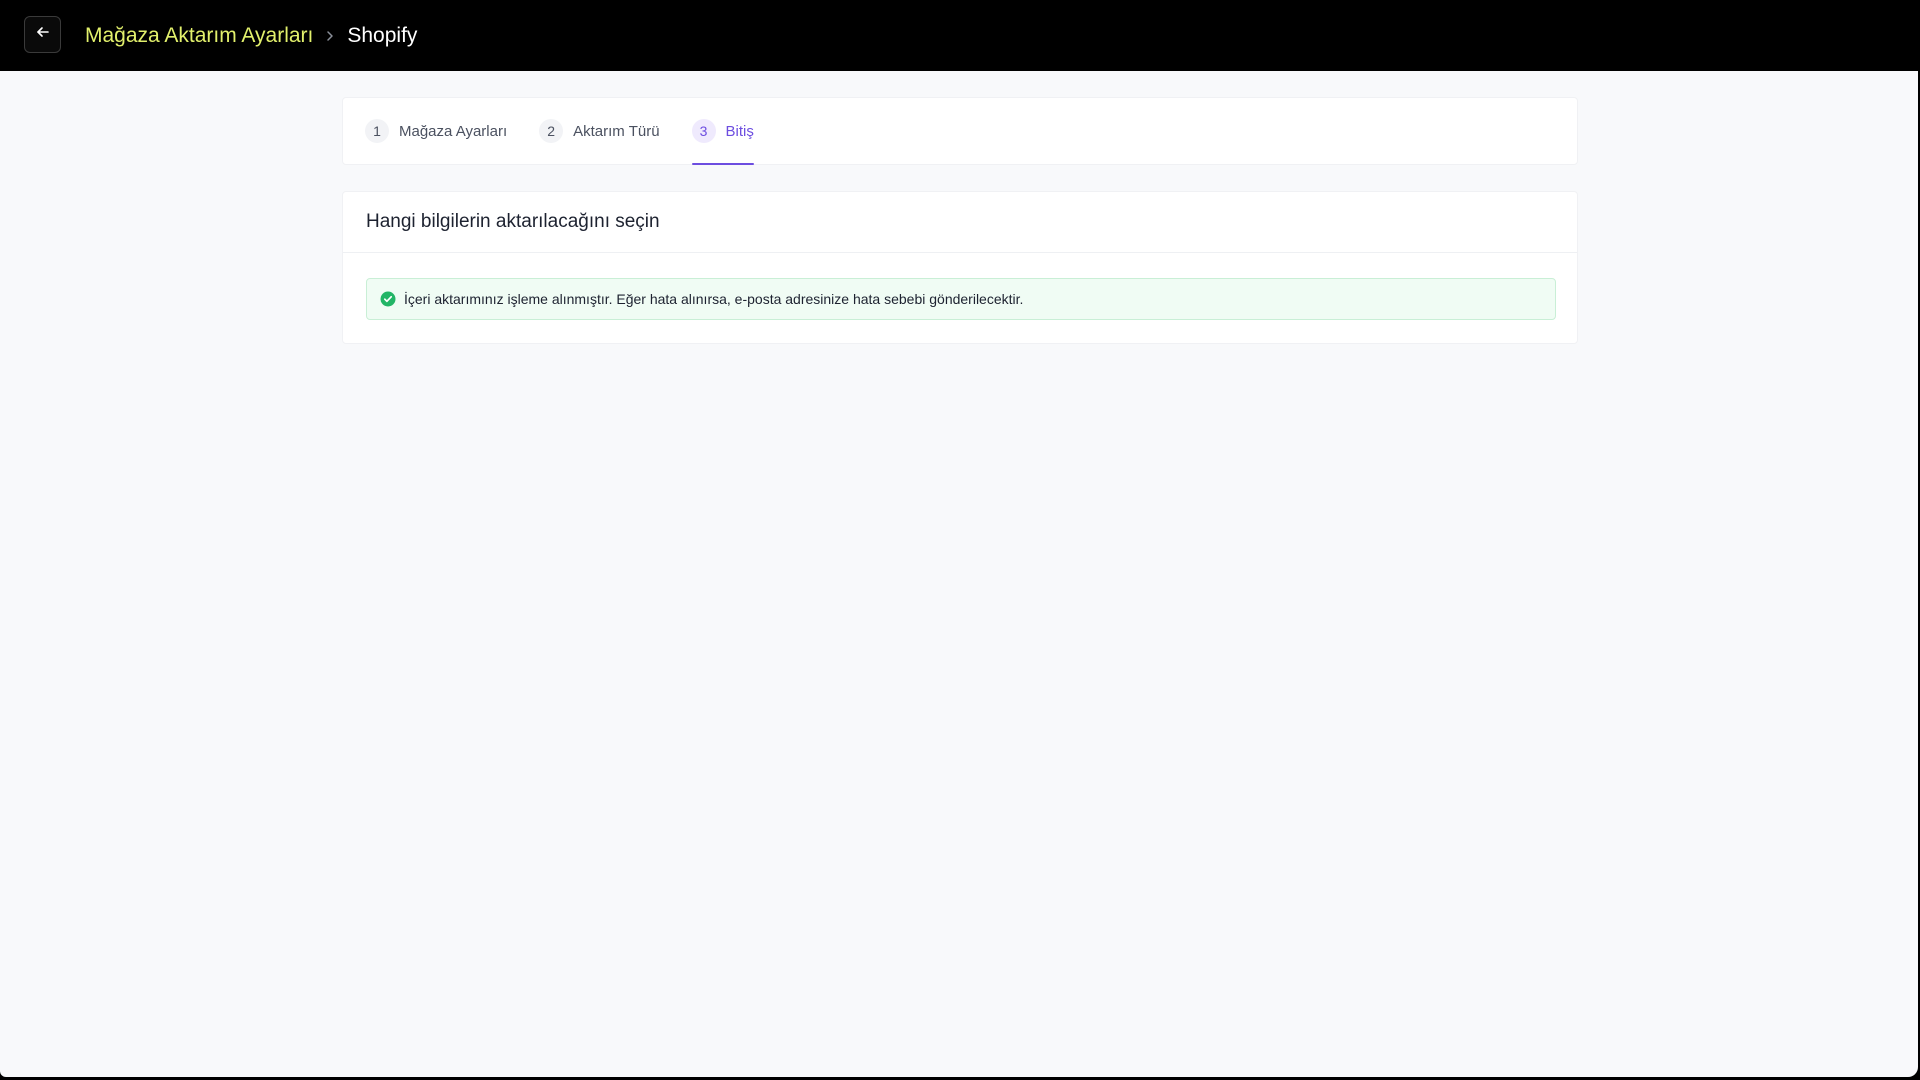  I want to click on check-circle-icon, so click(388, 299).